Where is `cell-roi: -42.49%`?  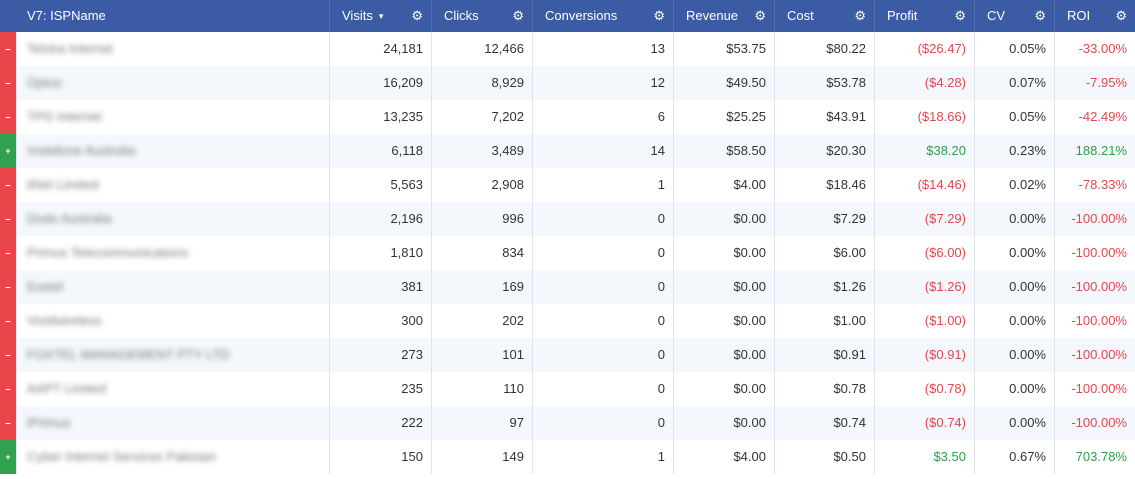
cell-roi: -42.49% is located at coordinates (1102, 116).